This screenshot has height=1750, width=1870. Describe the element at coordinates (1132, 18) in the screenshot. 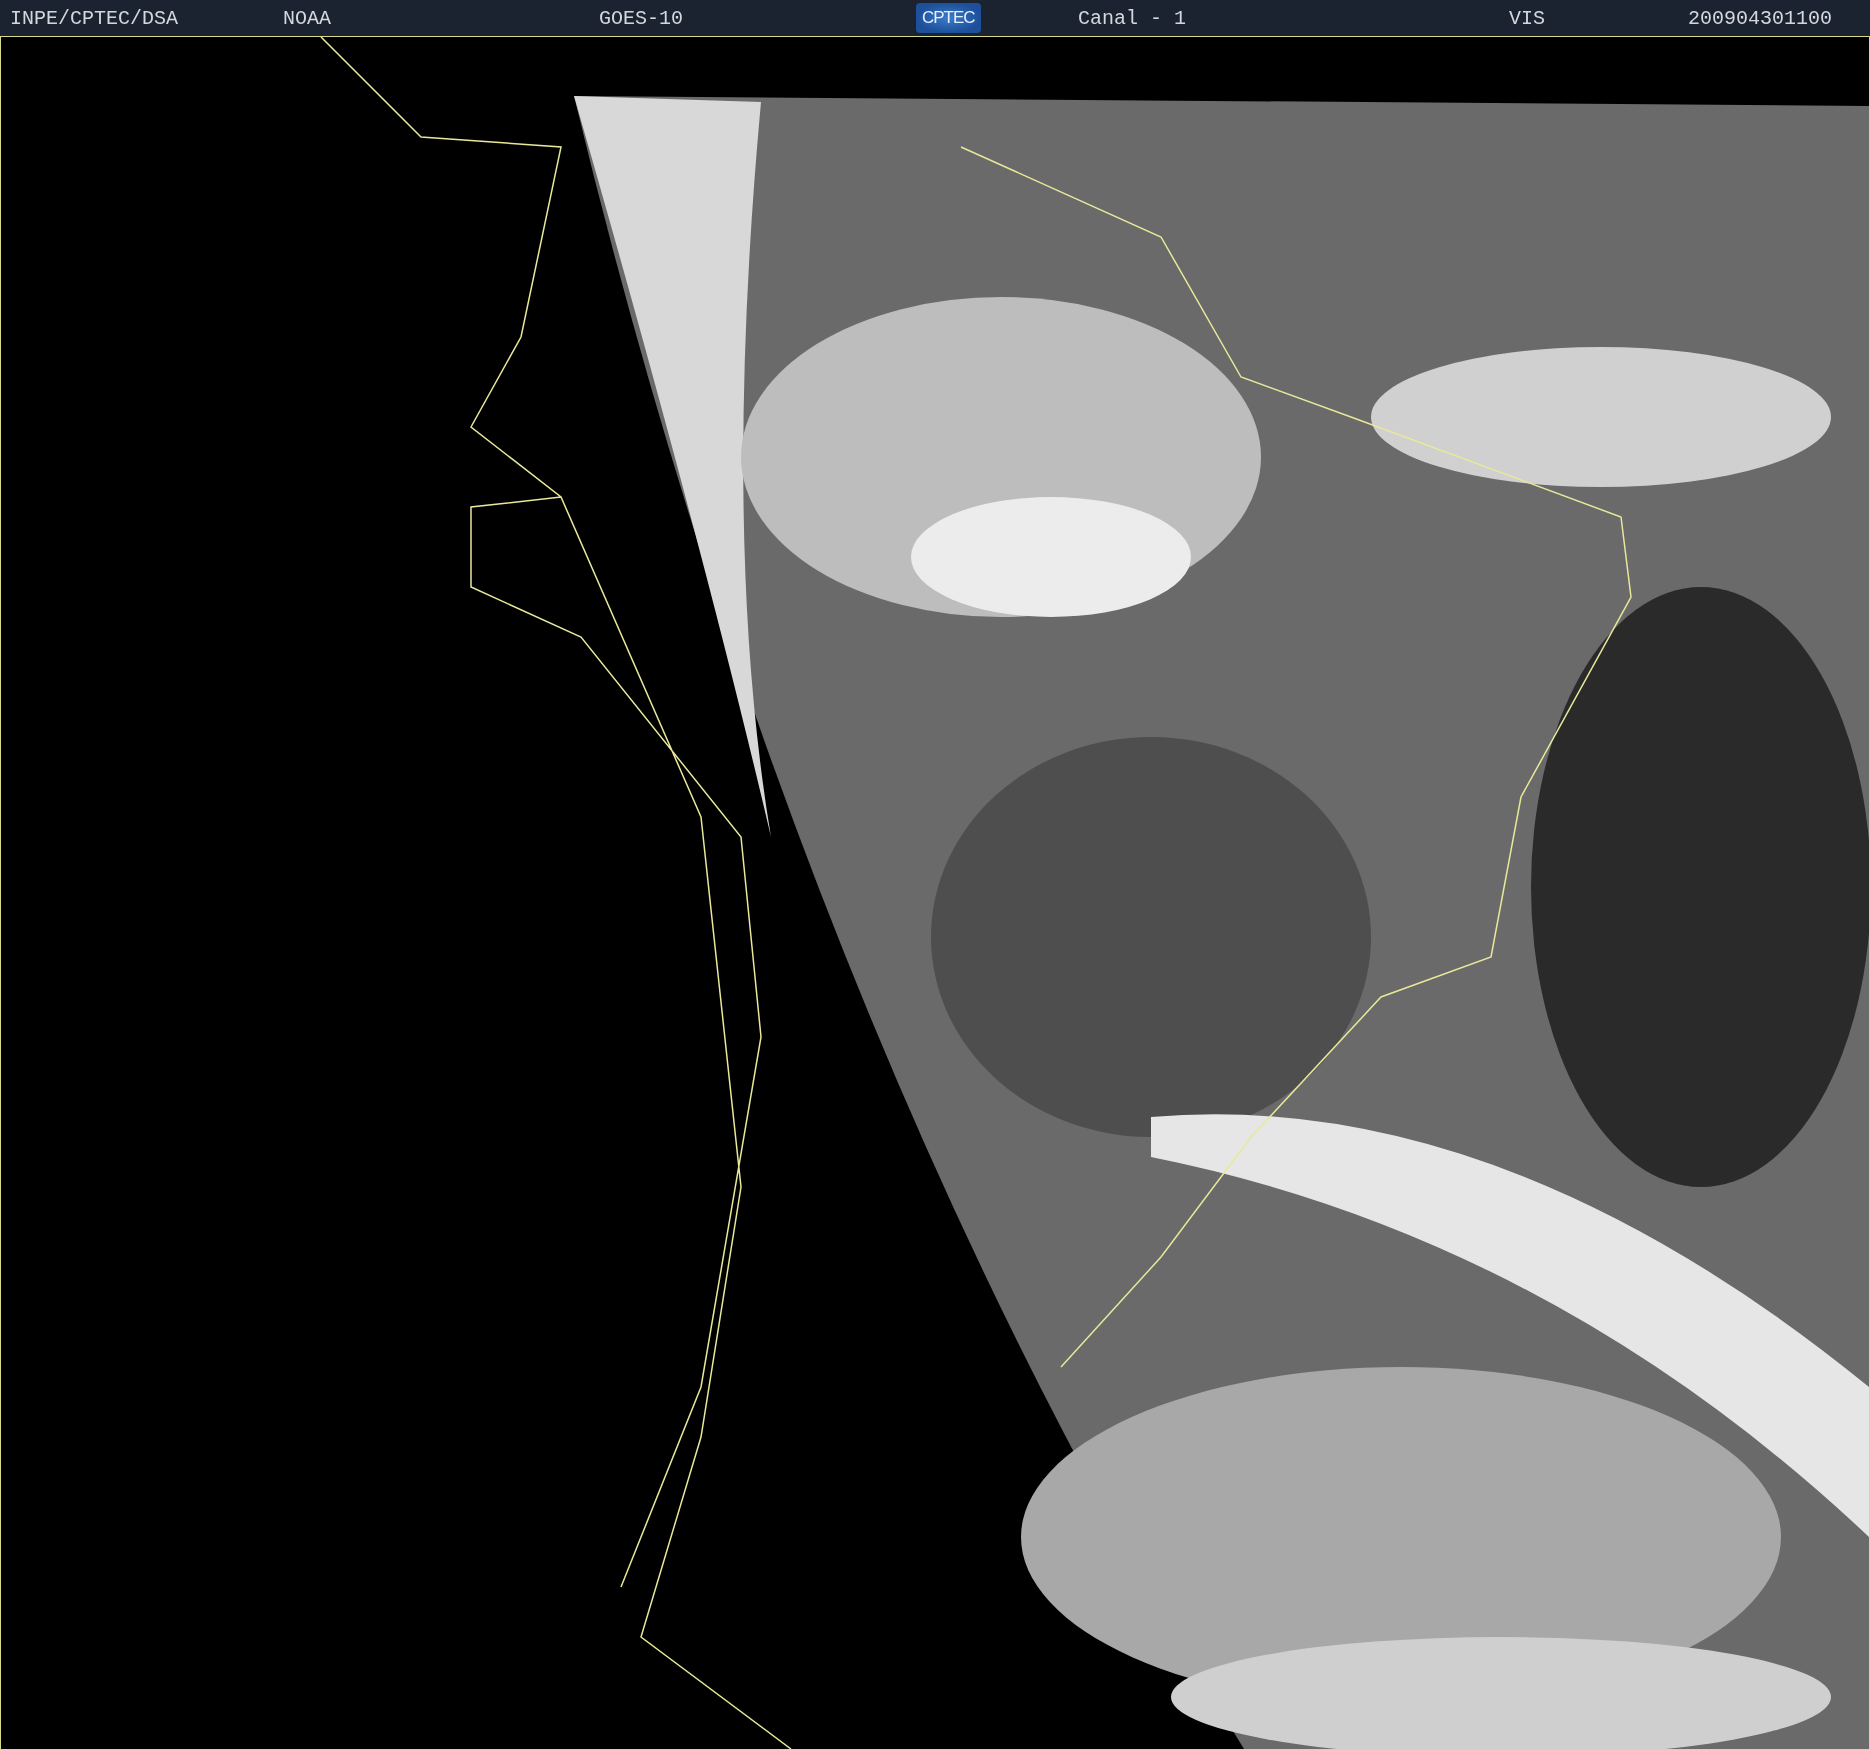

I see `header-label: Canal - 1` at that location.